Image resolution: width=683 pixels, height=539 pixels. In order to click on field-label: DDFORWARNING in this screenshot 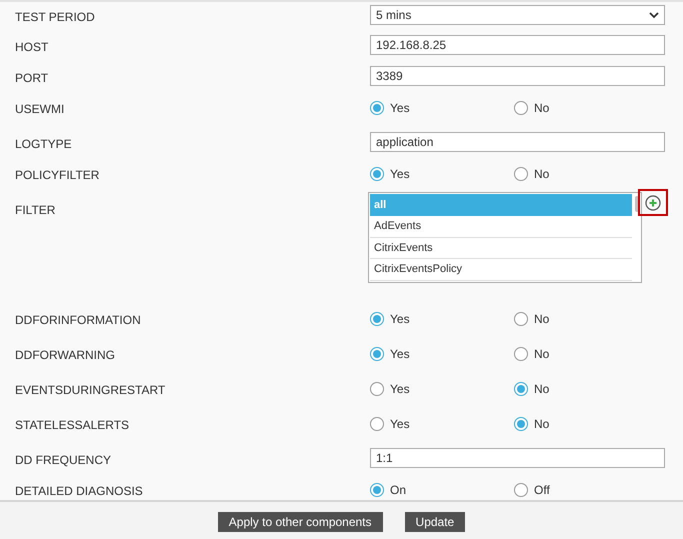, I will do `click(65, 355)`.